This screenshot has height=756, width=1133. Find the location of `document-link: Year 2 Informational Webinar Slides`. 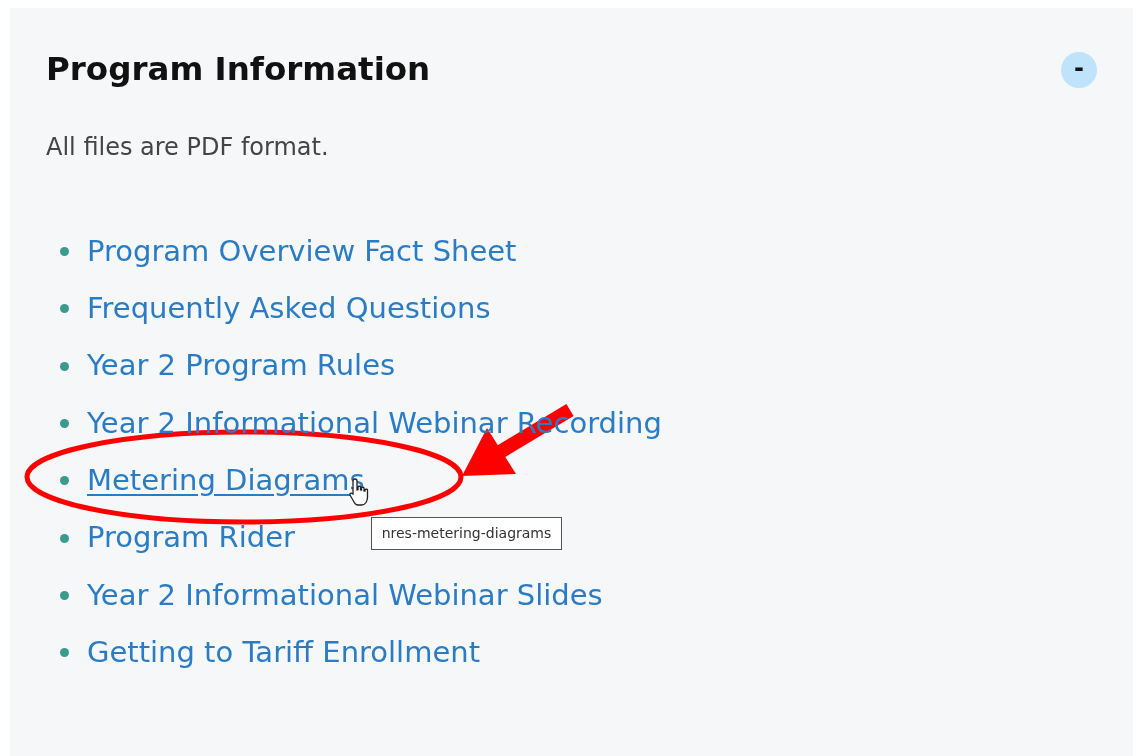

document-link: Year 2 Informational Webinar Slides is located at coordinates (345, 595).